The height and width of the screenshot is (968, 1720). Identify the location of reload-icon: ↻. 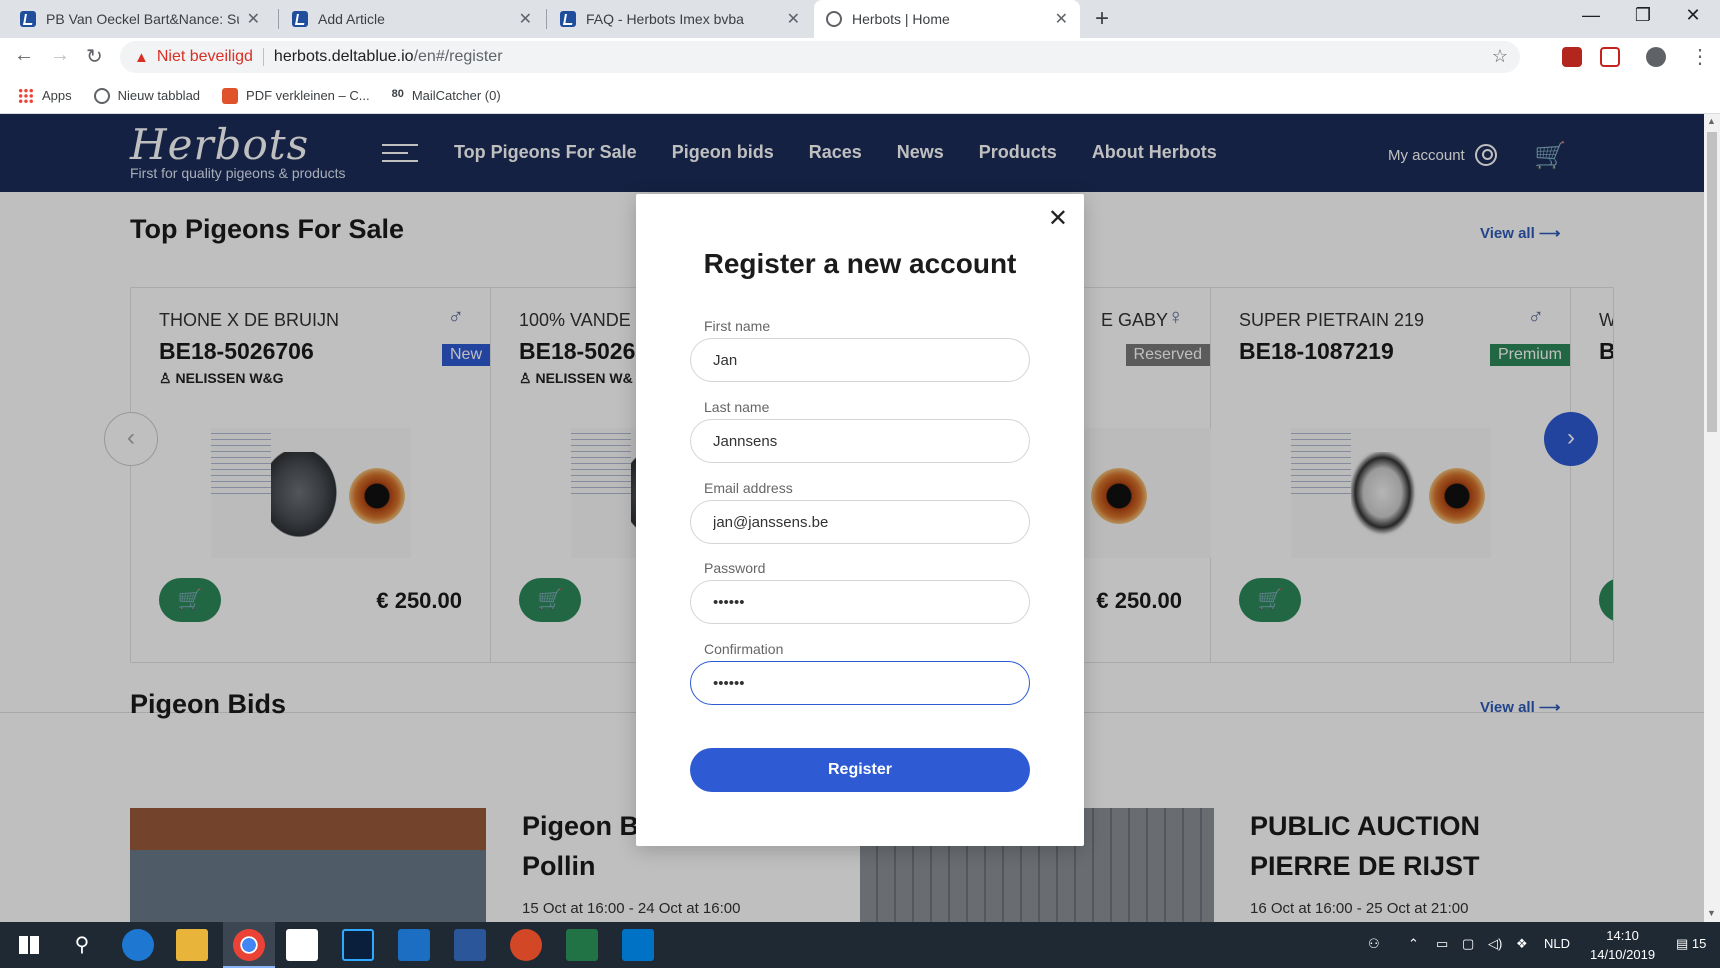
(94, 56).